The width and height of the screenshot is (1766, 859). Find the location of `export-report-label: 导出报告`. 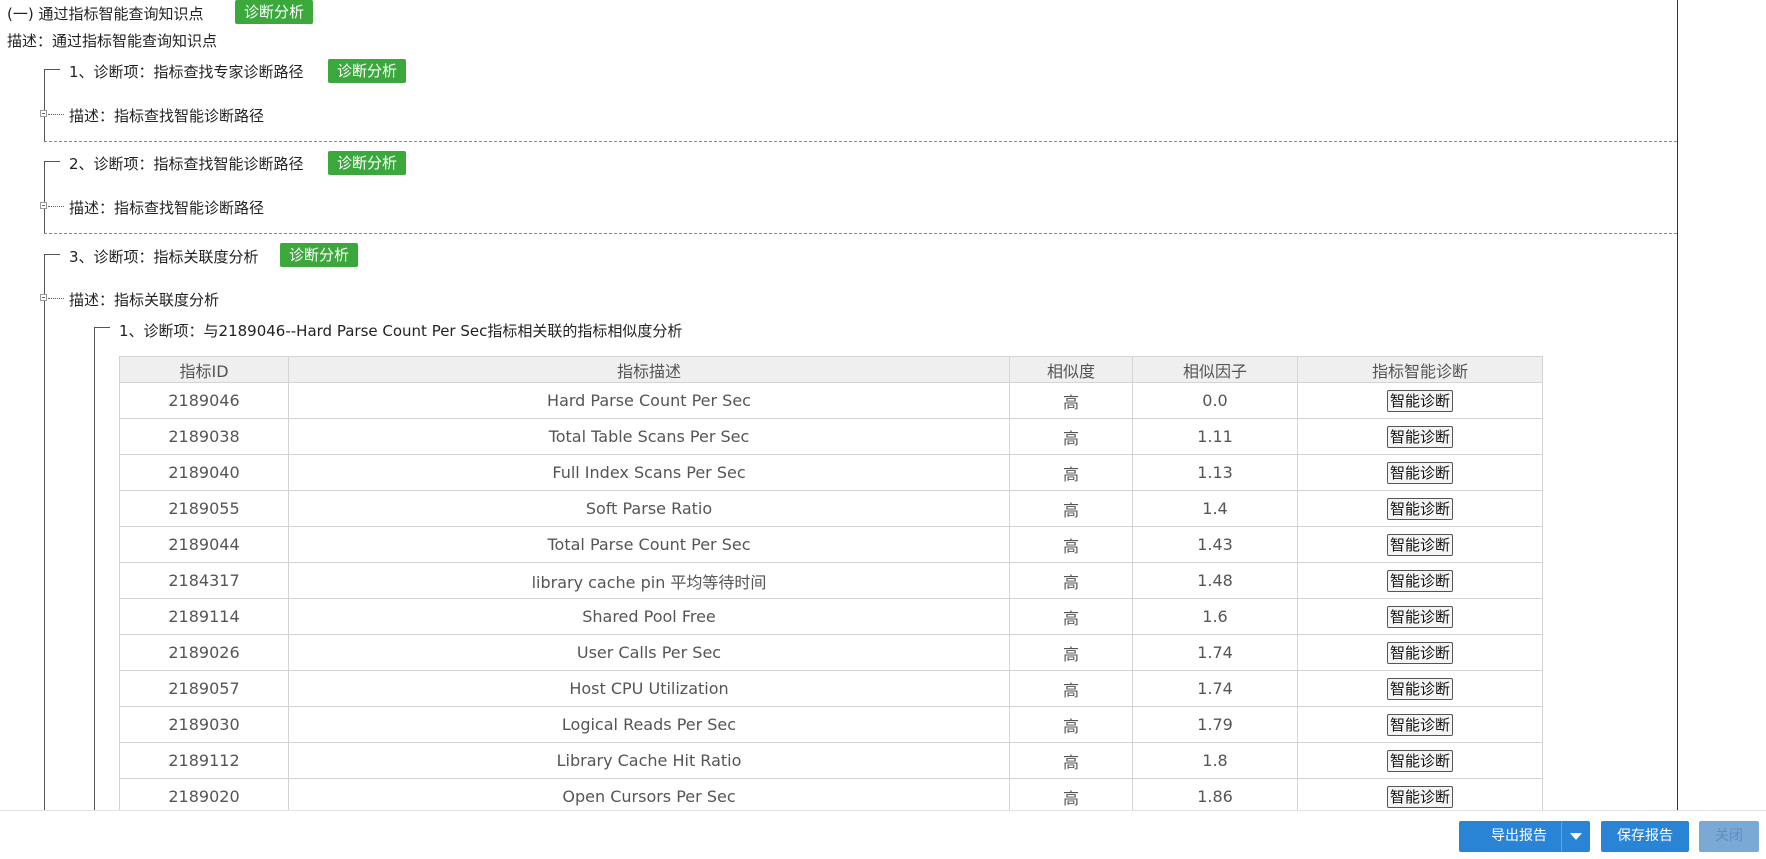

export-report-label: 导出报告 is located at coordinates (1519, 836).